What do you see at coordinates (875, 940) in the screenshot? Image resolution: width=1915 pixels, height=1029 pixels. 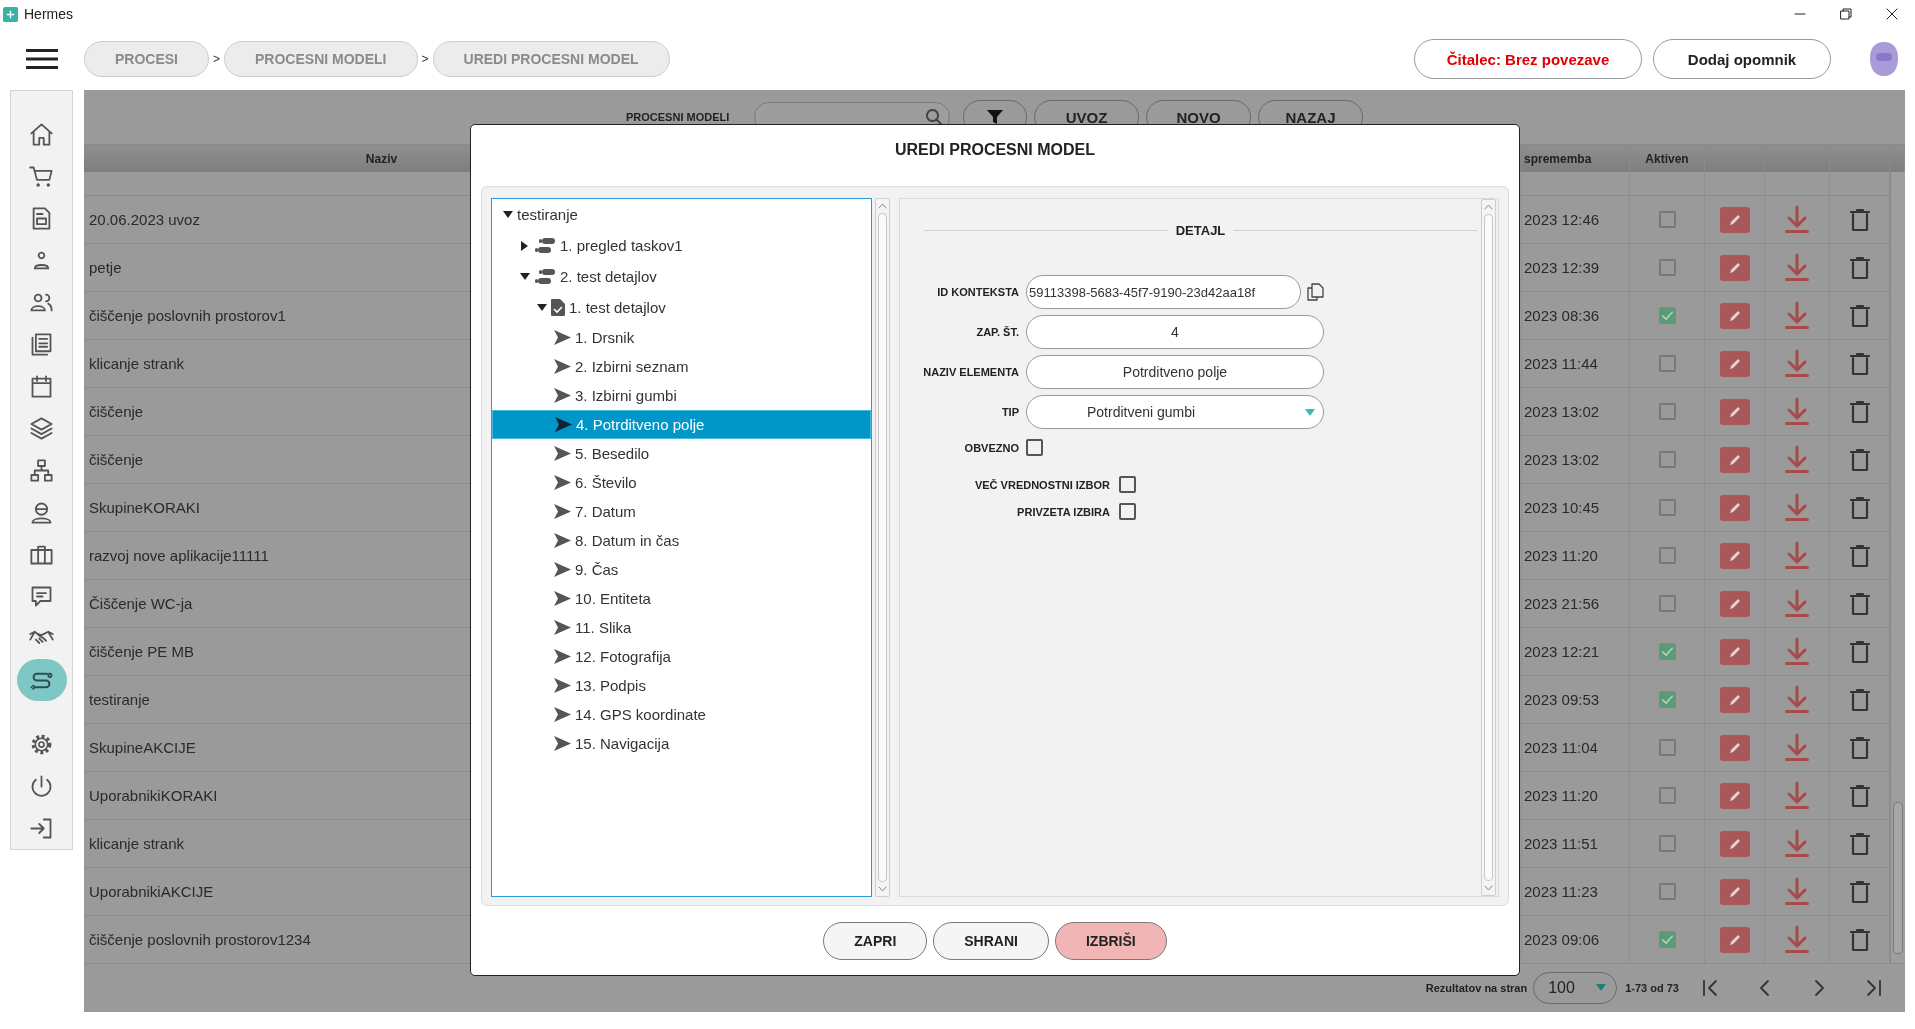 I see `dialog-button: ZAPRI` at bounding box center [875, 940].